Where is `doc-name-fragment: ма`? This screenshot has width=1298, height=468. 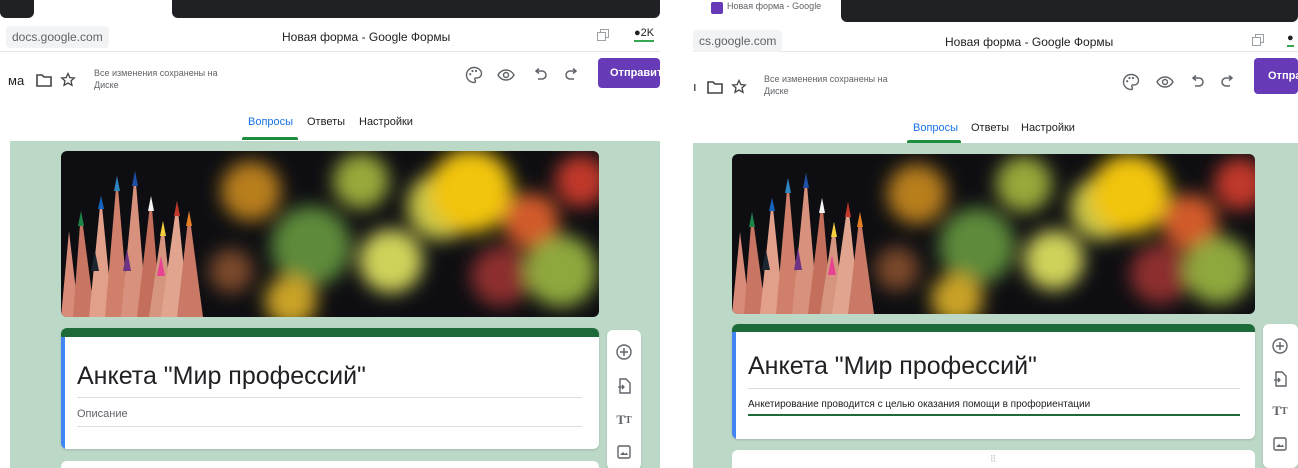
doc-name-fragment: ма is located at coordinates (16, 80).